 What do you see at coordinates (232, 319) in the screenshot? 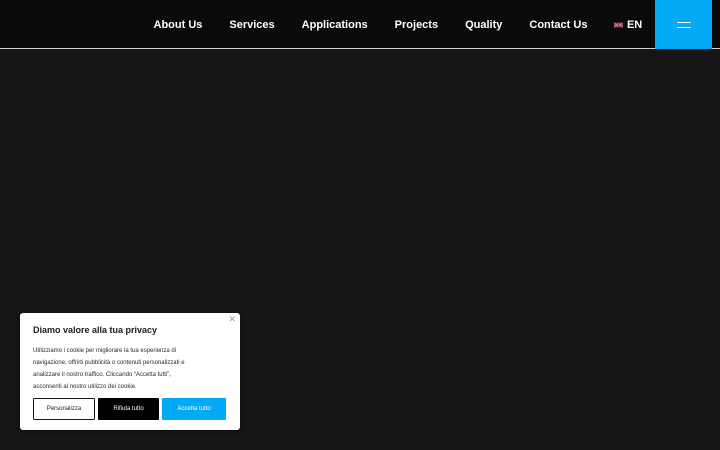
I see `close-icon: ✕` at bounding box center [232, 319].